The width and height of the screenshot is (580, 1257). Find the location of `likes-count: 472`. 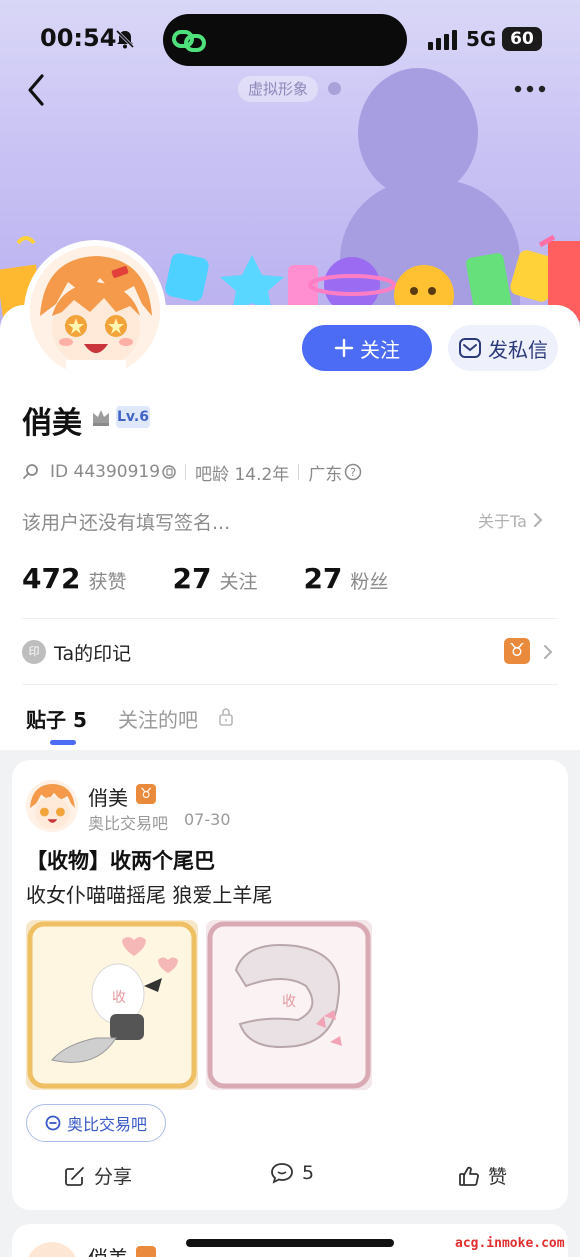

likes-count: 472 is located at coordinates (51, 578).